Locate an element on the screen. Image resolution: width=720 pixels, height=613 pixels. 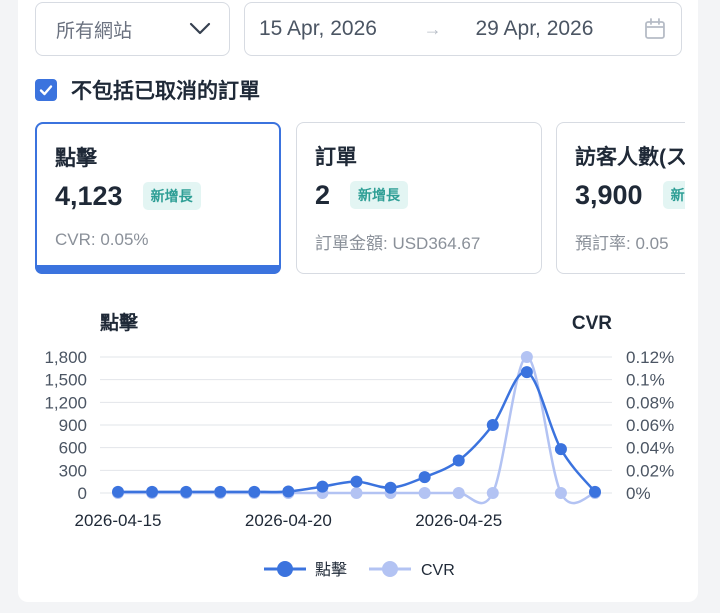
metric-card-subtext: 訂單金額: USD364.67 is located at coordinates (398, 243).